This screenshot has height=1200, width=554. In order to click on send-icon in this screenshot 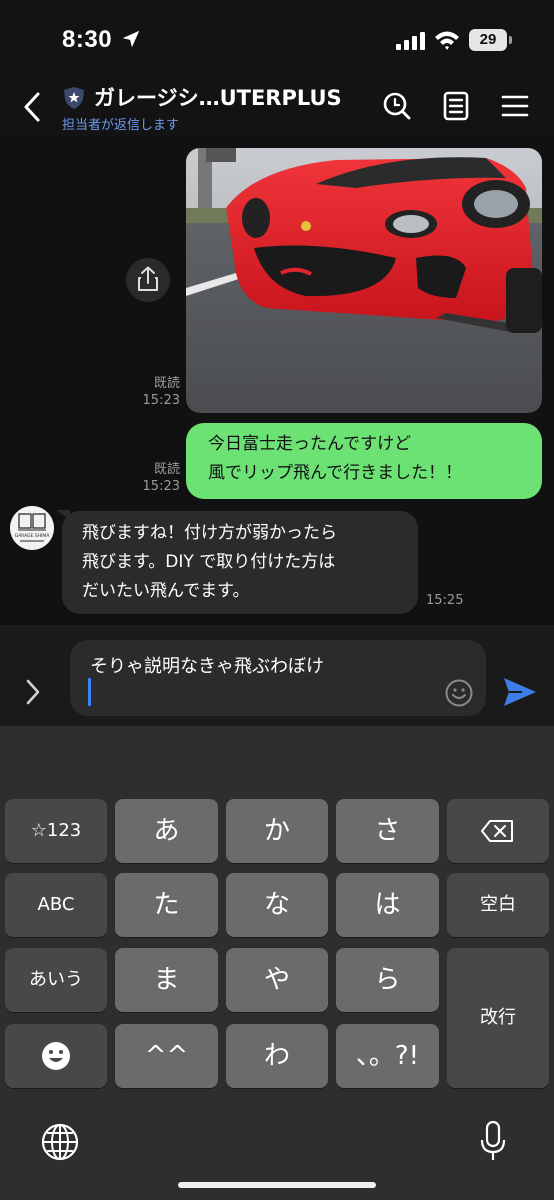, I will do `click(520, 692)`.